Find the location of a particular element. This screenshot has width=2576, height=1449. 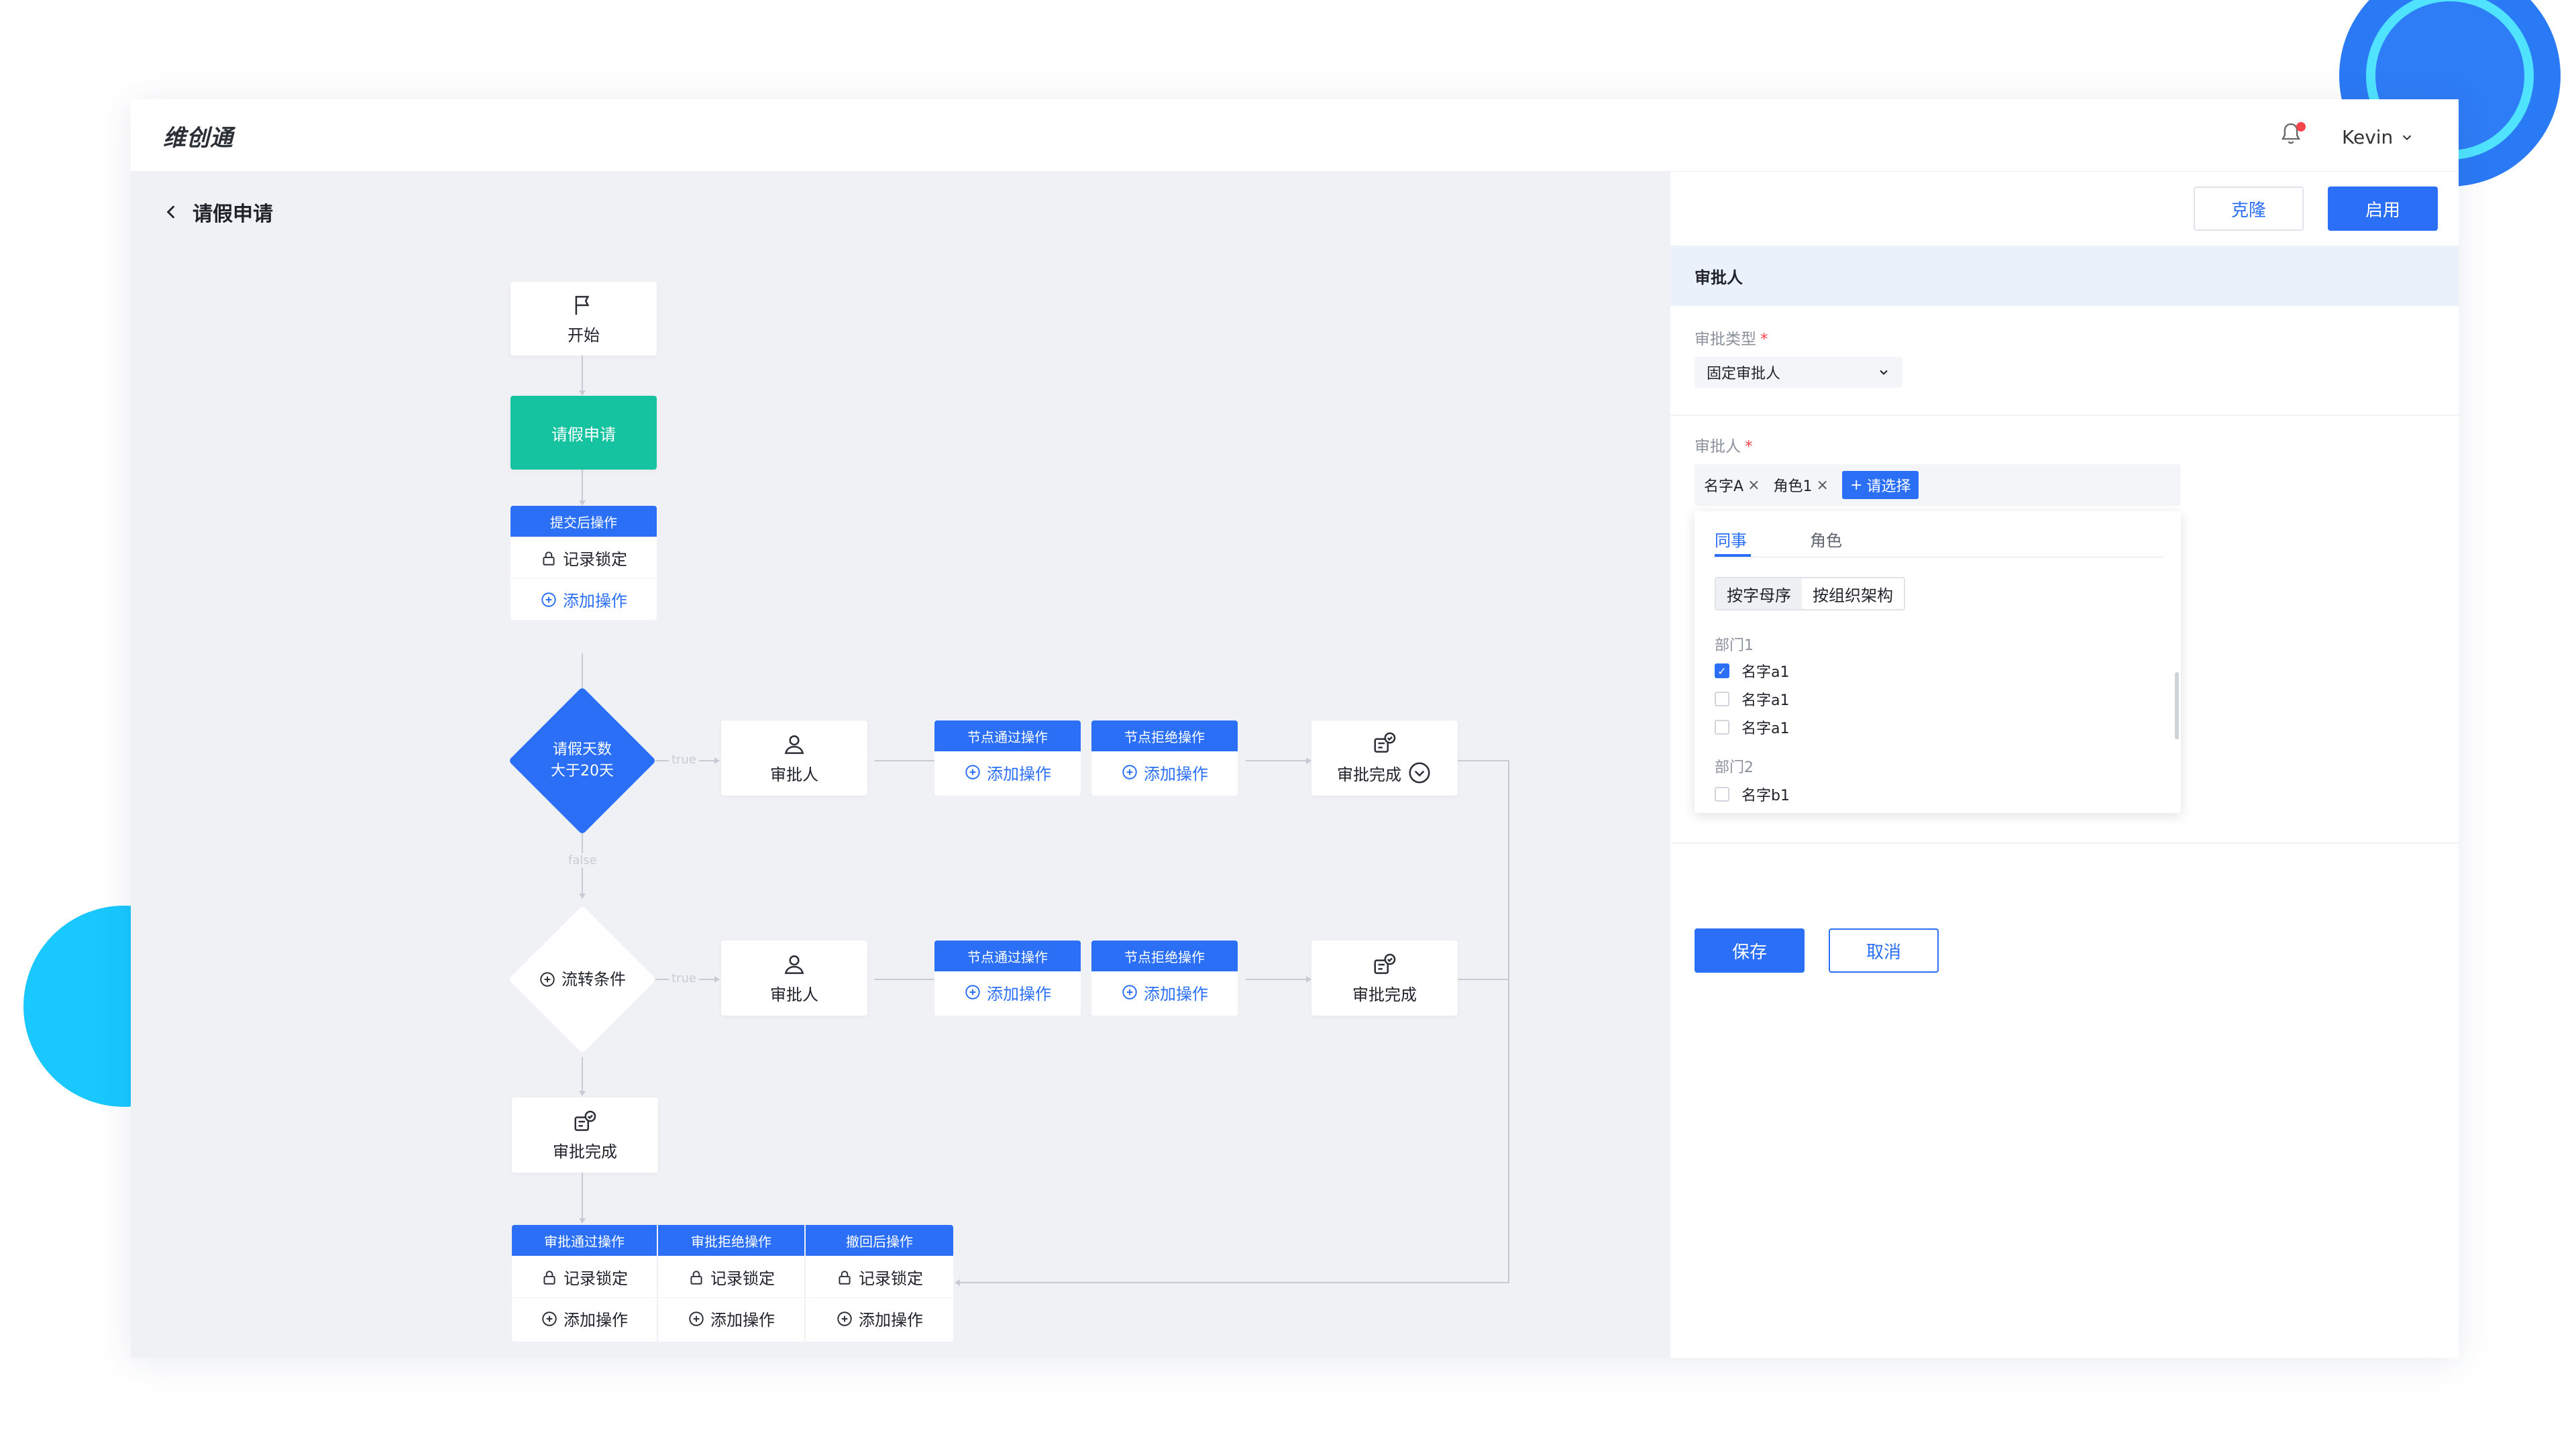

condition-label-2: 流转条件 is located at coordinates (582, 979).